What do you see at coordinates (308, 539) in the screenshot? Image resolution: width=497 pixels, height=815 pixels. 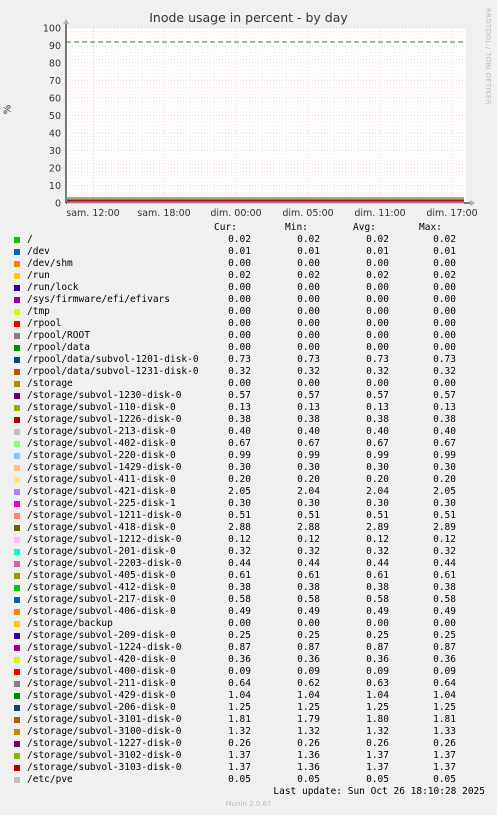 I see `legend-min-value: 0.12` at bounding box center [308, 539].